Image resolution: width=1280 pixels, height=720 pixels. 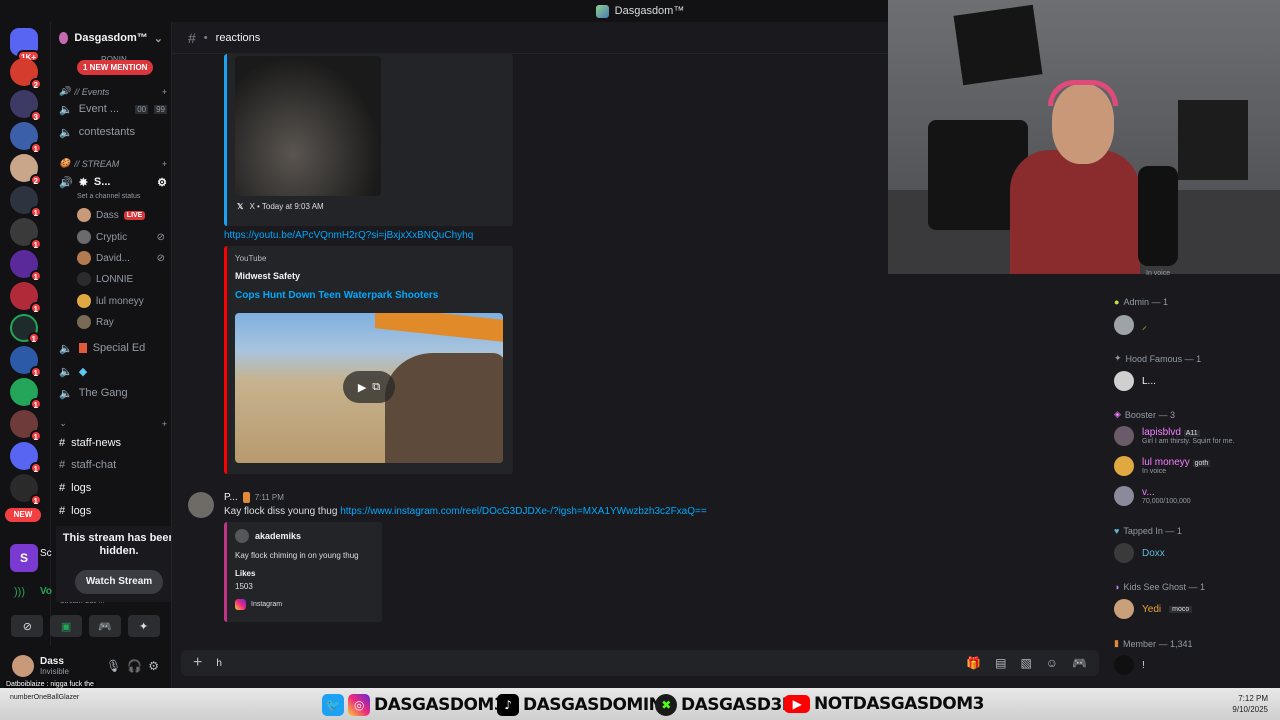 I want to click on clock-date: 9/10/2025, so click(x=1250, y=709).